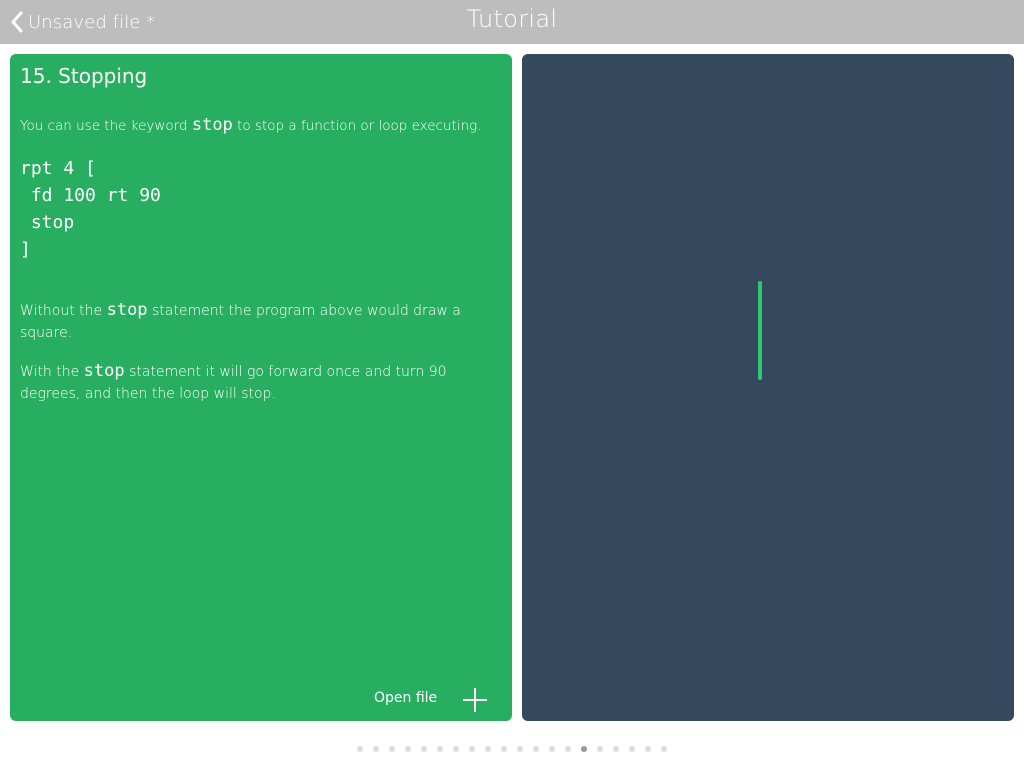 The width and height of the screenshot is (1024, 768). Describe the element at coordinates (405, 698) in the screenshot. I see `open-file-button: Open file` at that location.